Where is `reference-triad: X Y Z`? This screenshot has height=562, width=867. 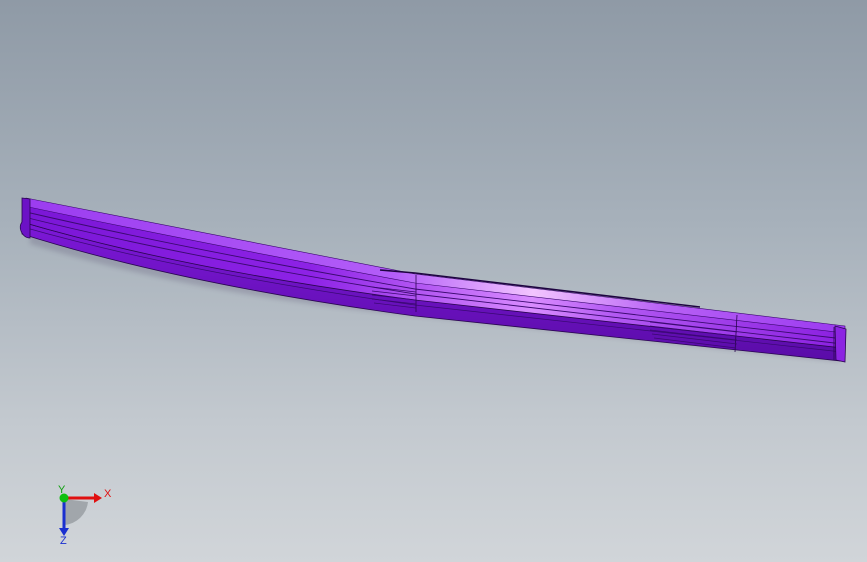 reference-triad: X Y Z is located at coordinates (83, 514).